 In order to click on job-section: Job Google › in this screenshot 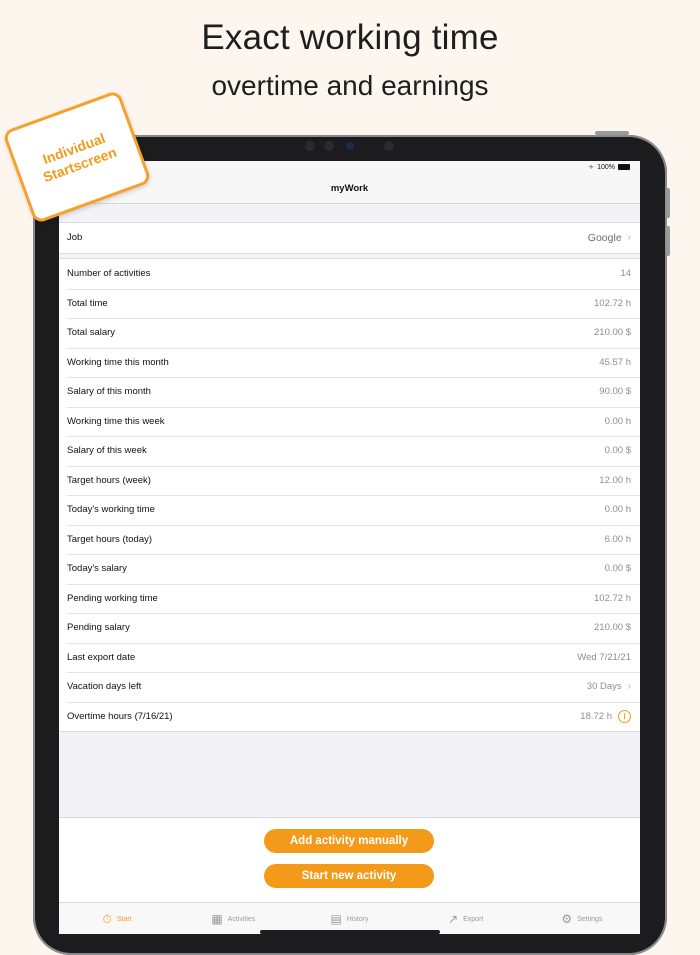, I will do `click(349, 238)`.